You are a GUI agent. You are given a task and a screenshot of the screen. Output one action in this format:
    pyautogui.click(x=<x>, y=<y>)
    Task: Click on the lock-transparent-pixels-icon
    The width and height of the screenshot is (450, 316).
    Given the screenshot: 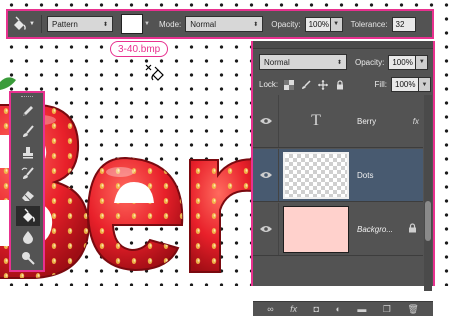 What is the action you would take?
    pyautogui.click(x=289, y=85)
    